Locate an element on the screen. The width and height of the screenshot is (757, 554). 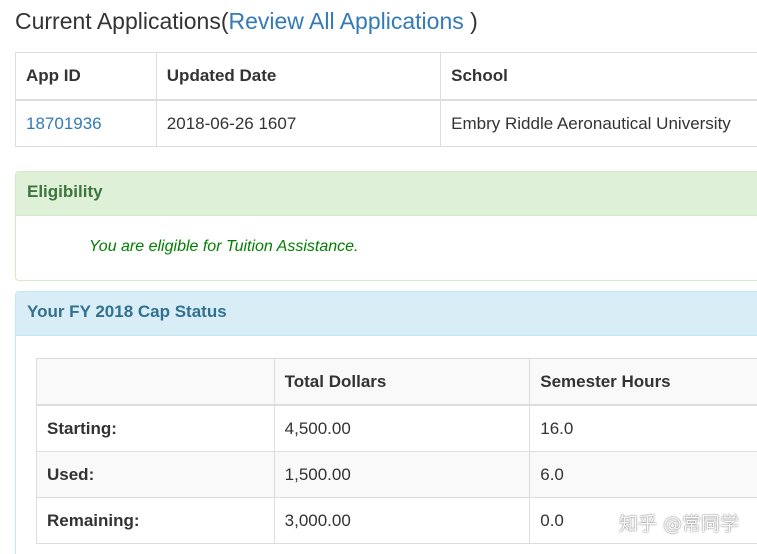
eligibility-panel-title: Eligibility is located at coordinates (386, 194).